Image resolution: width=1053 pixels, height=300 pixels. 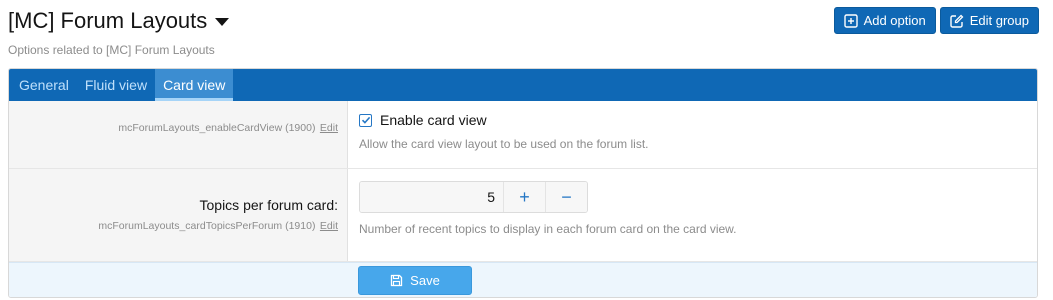 What do you see at coordinates (269, 205) in the screenshot?
I see `topics-per-card-label: Topics per forum card:` at bounding box center [269, 205].